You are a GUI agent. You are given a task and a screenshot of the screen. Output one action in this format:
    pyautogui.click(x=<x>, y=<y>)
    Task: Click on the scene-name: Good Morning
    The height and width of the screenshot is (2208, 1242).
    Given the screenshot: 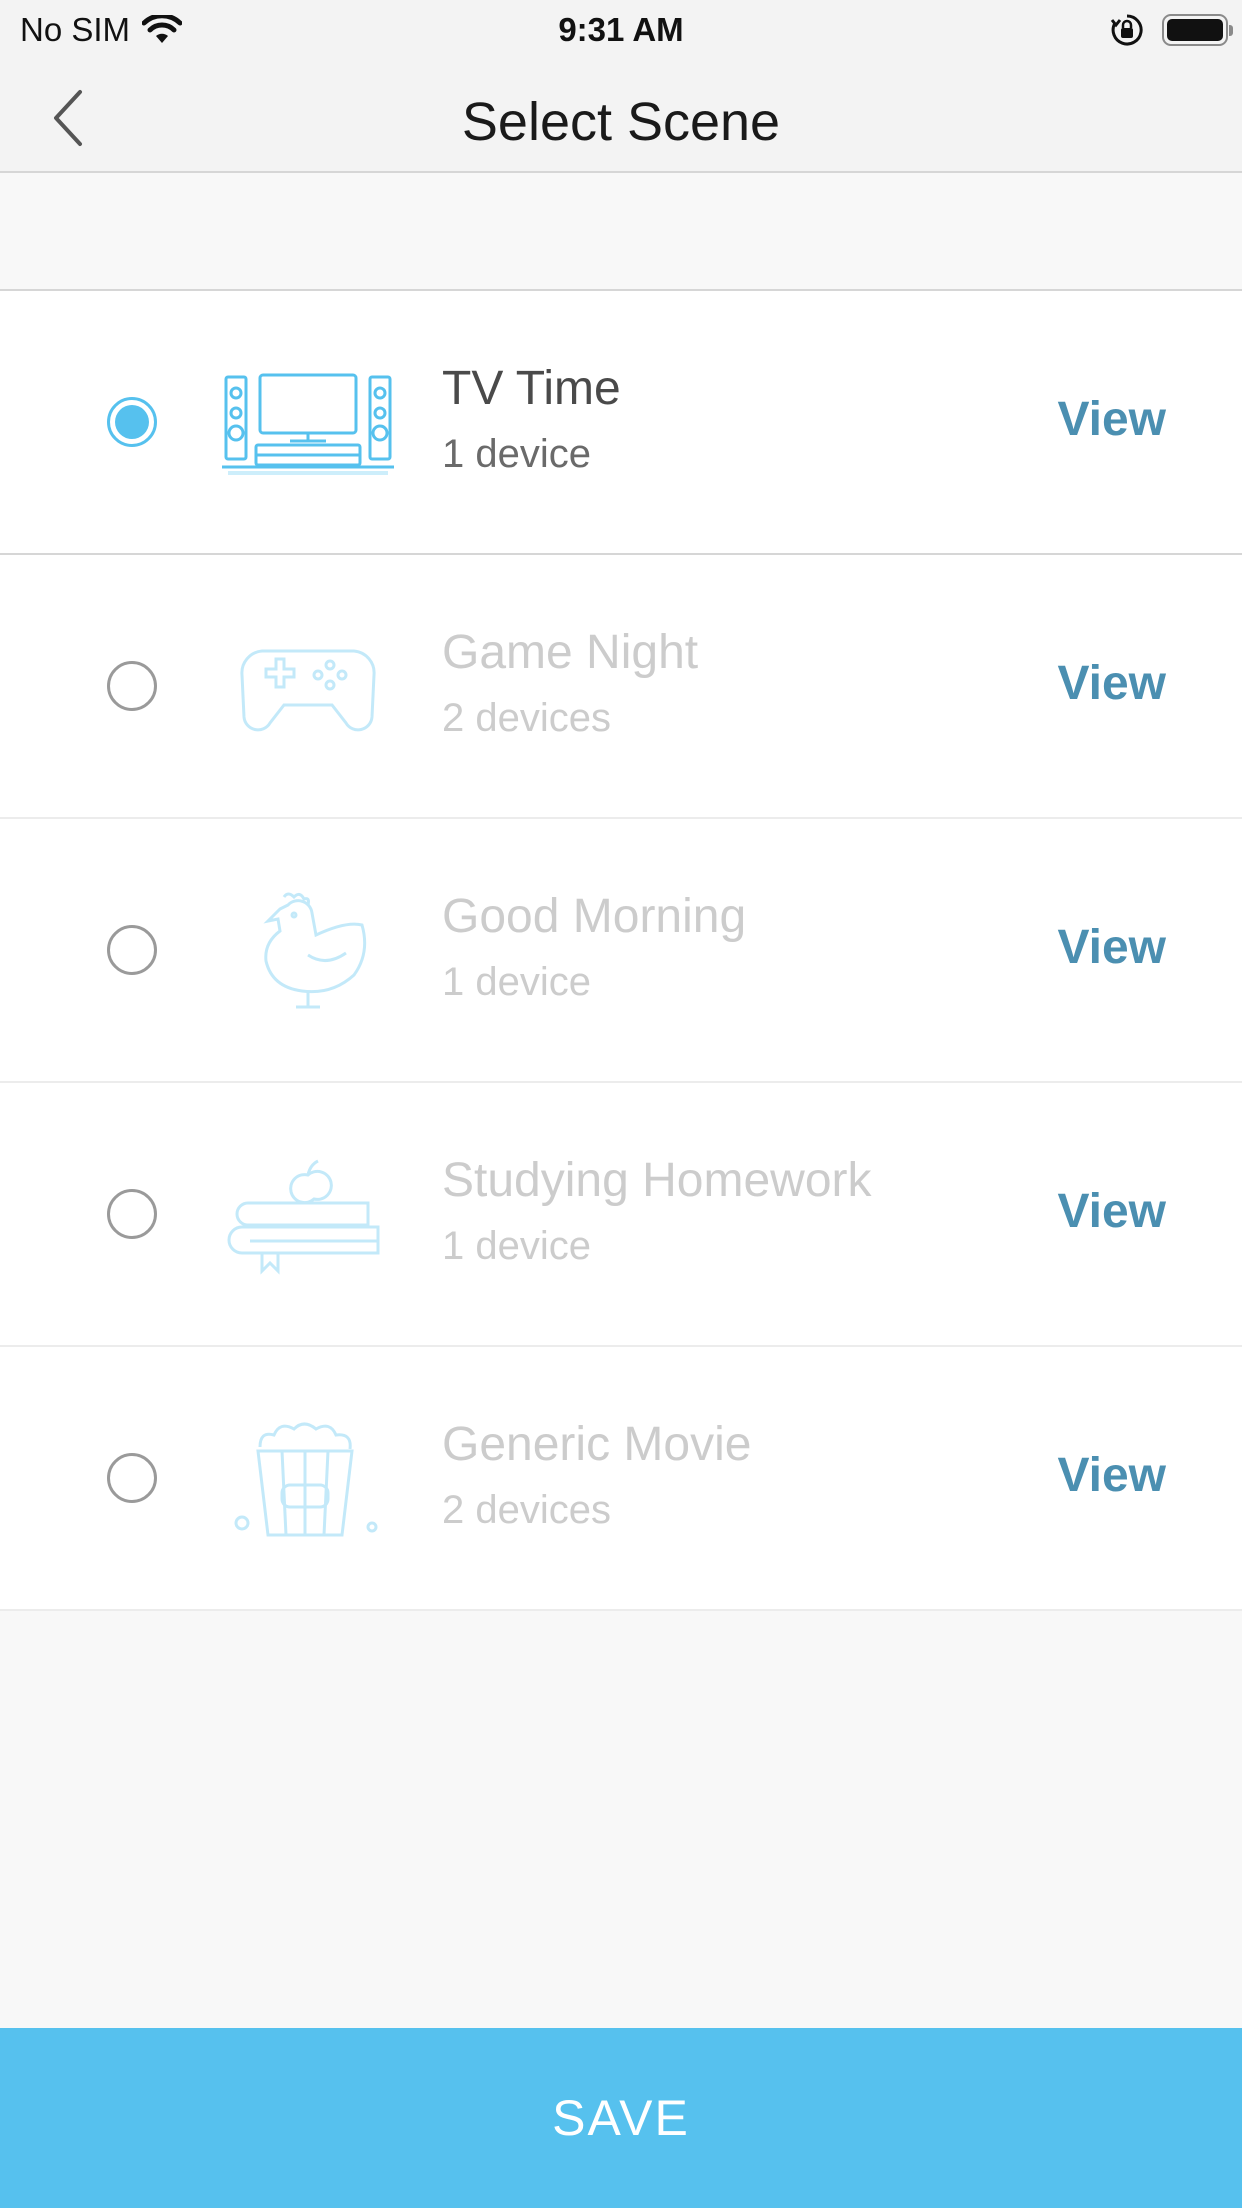 What is the action you would take?
    pyautogui.click(x=594, y=916)
    